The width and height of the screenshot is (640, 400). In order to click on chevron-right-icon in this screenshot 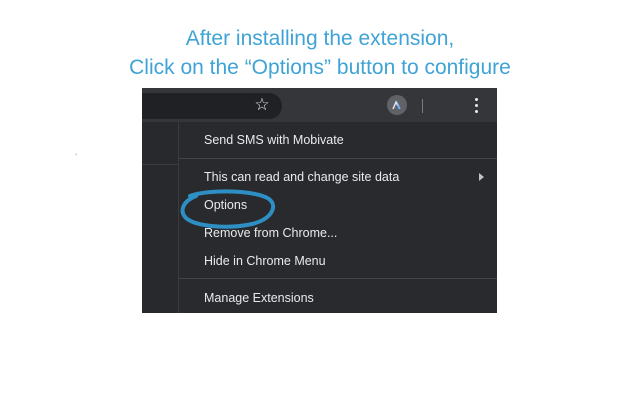, I will do `click(481, 177)`.